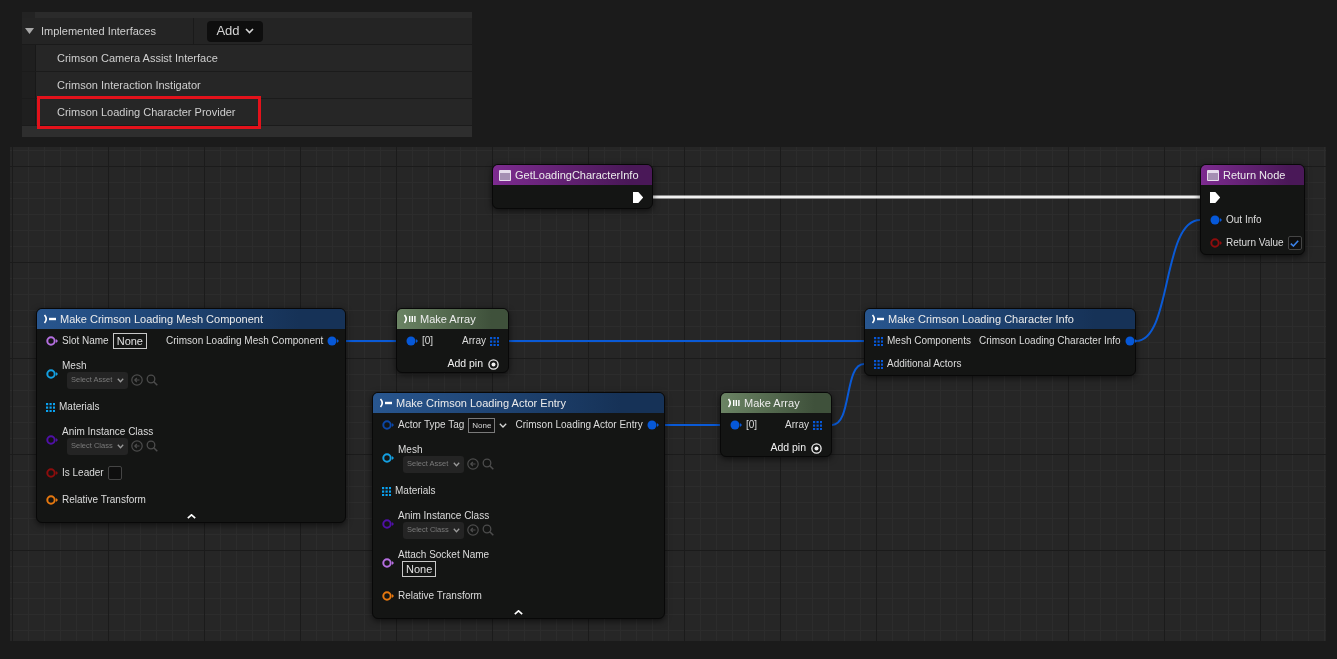 The image size is (1337, 659). What do you see at coordinates (1254, 175) in the screenshot?
I see `node-title: Return Node` at bounding box center [1254, 175].